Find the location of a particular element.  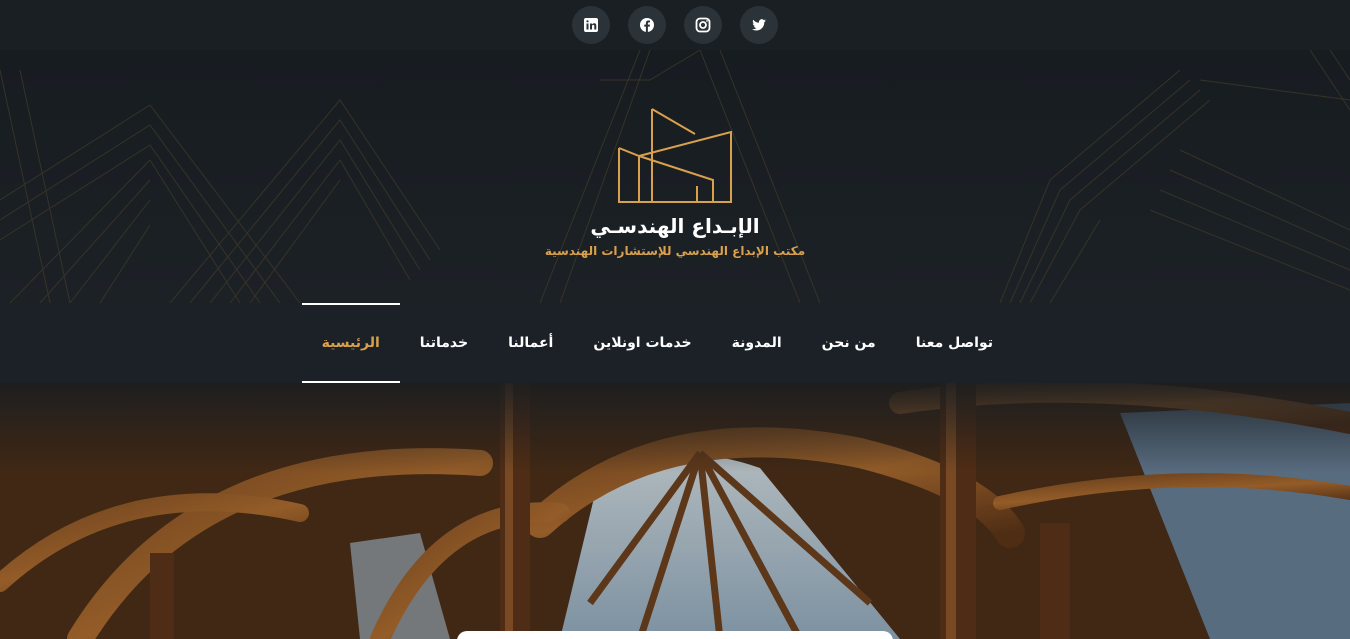

linkedin-icon is located at coordinates (591, 25).